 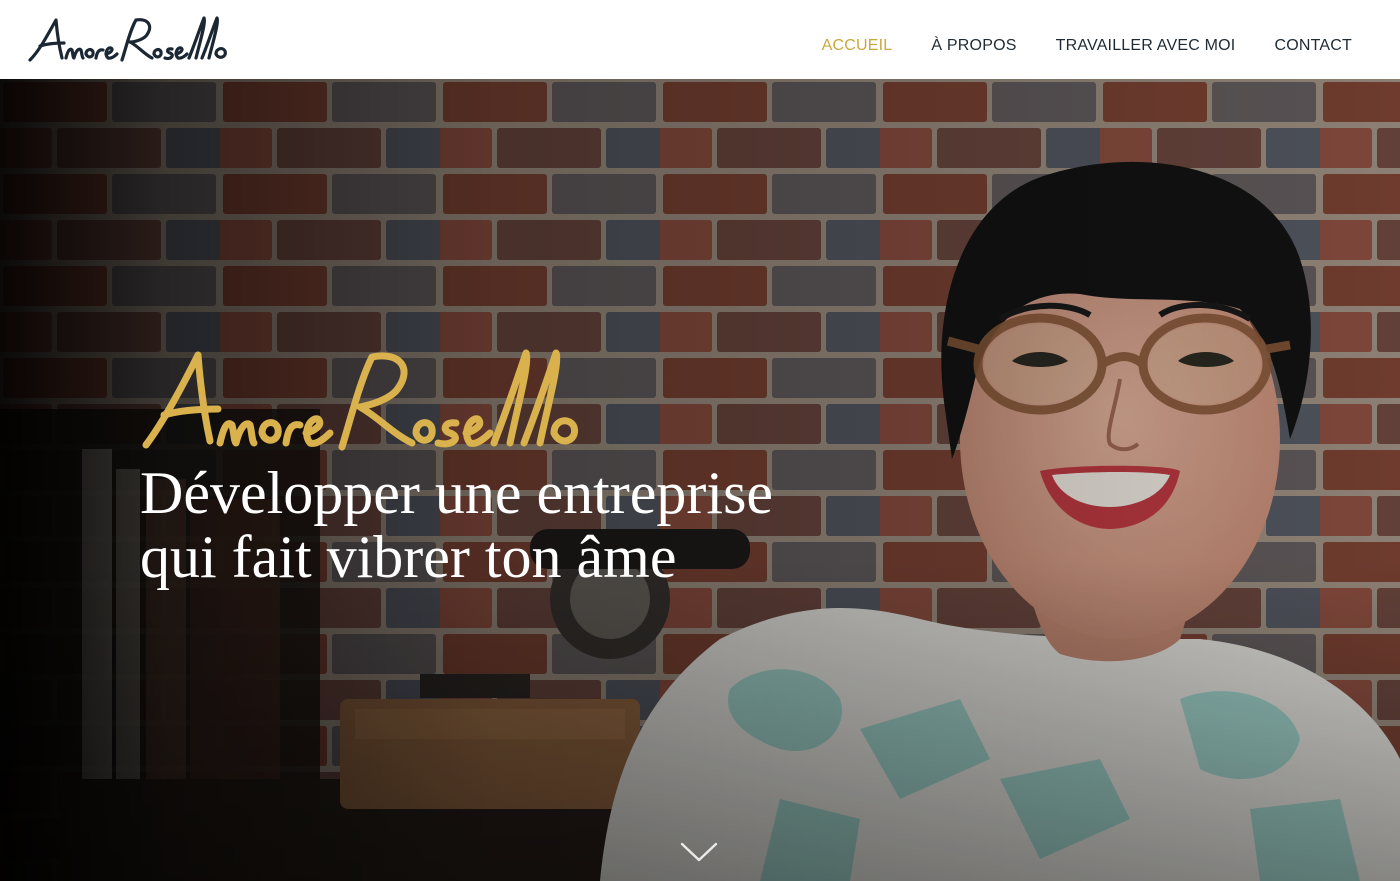 I want to click on logo, so click(x=137, y=40).